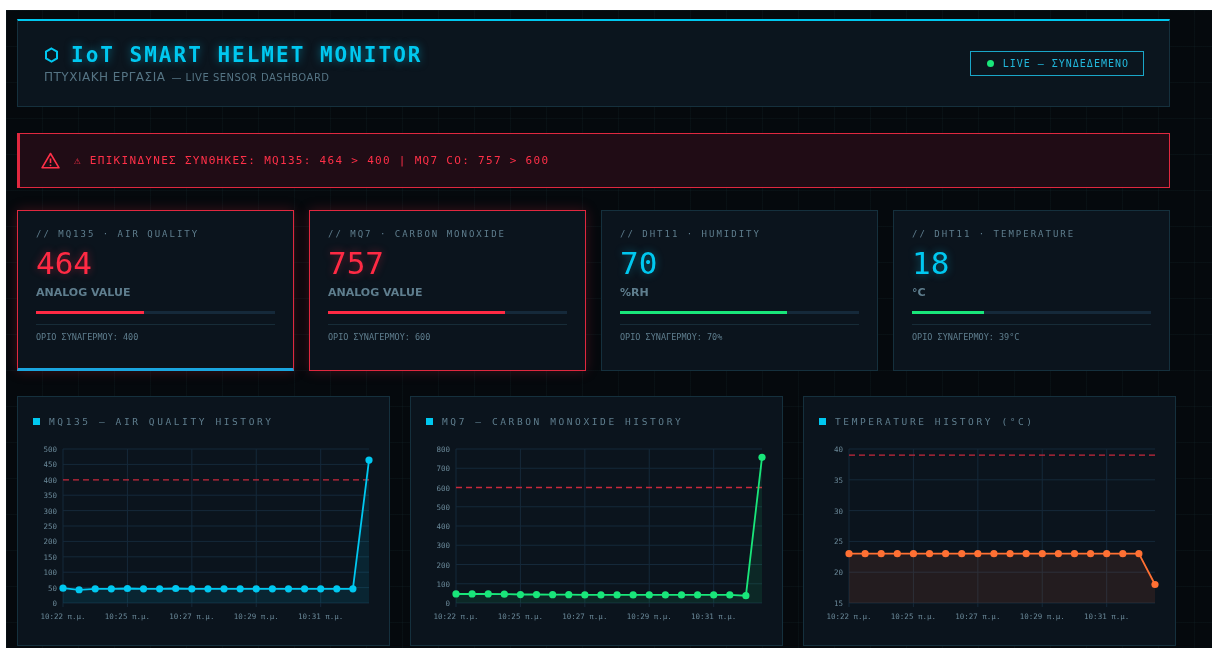 This screenshot has height=648, width=1212. What do you see at coordinates (250, 77) in the screenshot?
I see `subtitle-suffix: — LIVE SENSOR DASHBOARD` at bounding box center [250, 77].